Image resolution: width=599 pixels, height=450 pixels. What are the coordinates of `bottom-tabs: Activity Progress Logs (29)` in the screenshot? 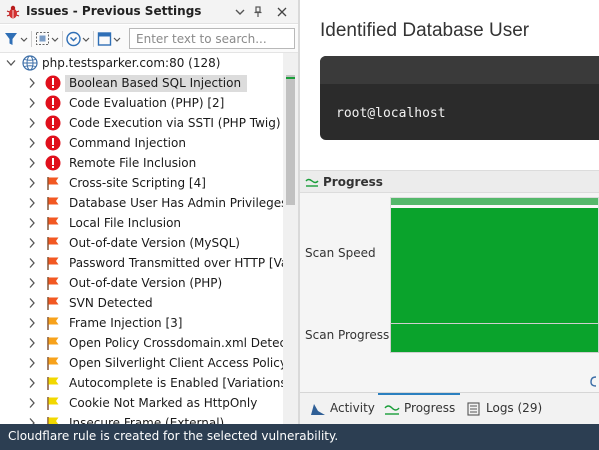 It's located at (449, 408).